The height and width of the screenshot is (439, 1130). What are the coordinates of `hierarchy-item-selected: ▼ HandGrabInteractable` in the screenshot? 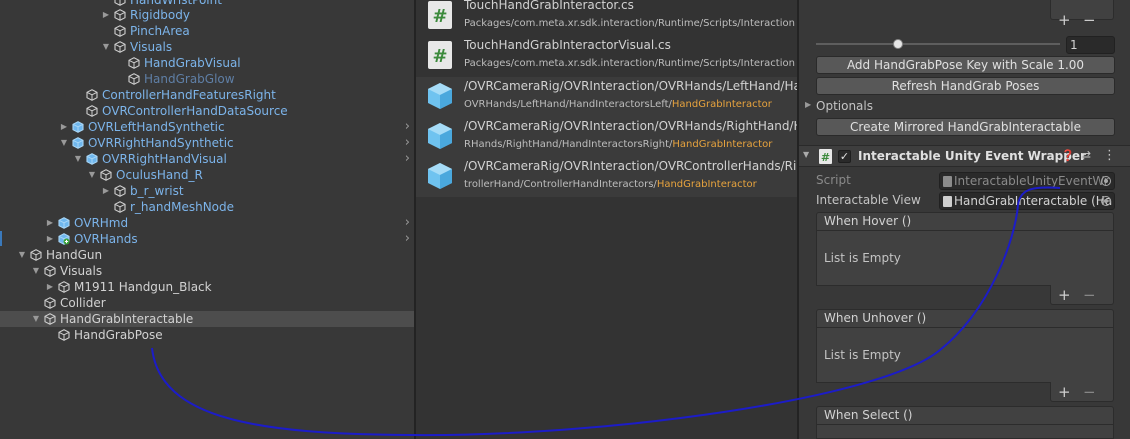 It's located at (207, 319).